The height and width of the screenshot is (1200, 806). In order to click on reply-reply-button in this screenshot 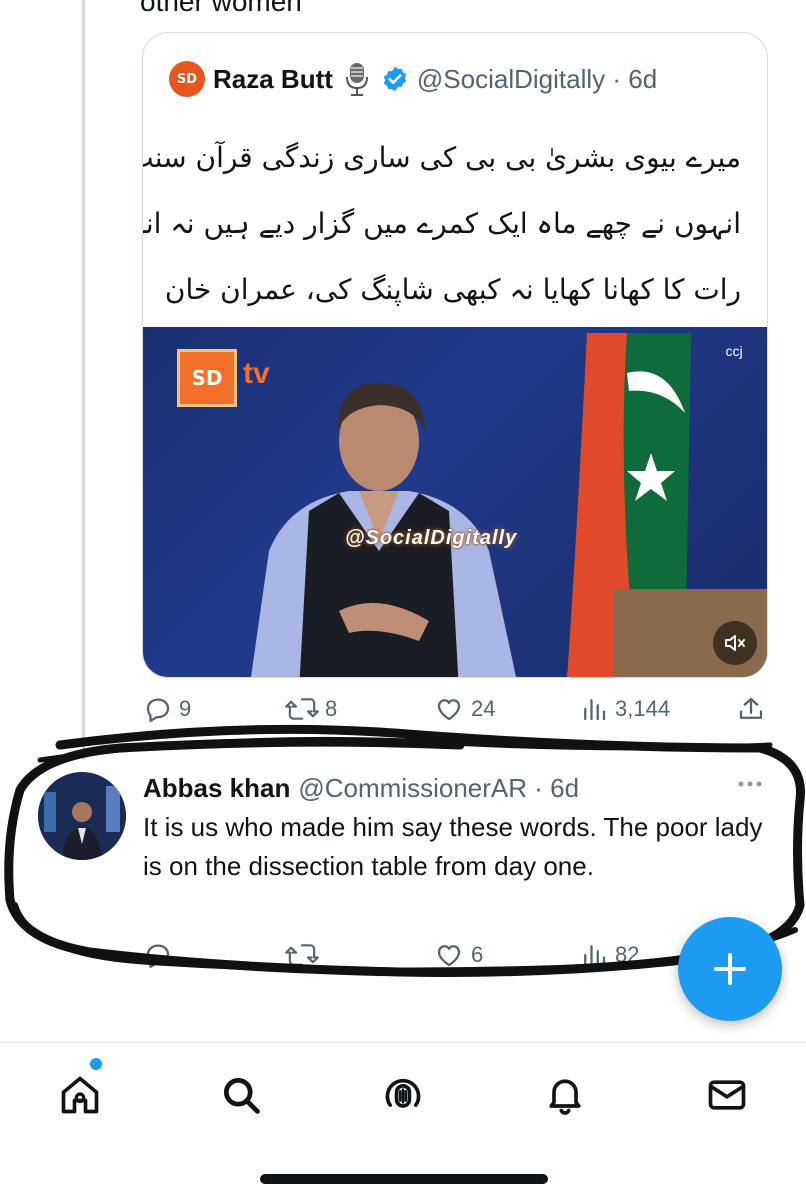, I will do `click(158, 955)`.